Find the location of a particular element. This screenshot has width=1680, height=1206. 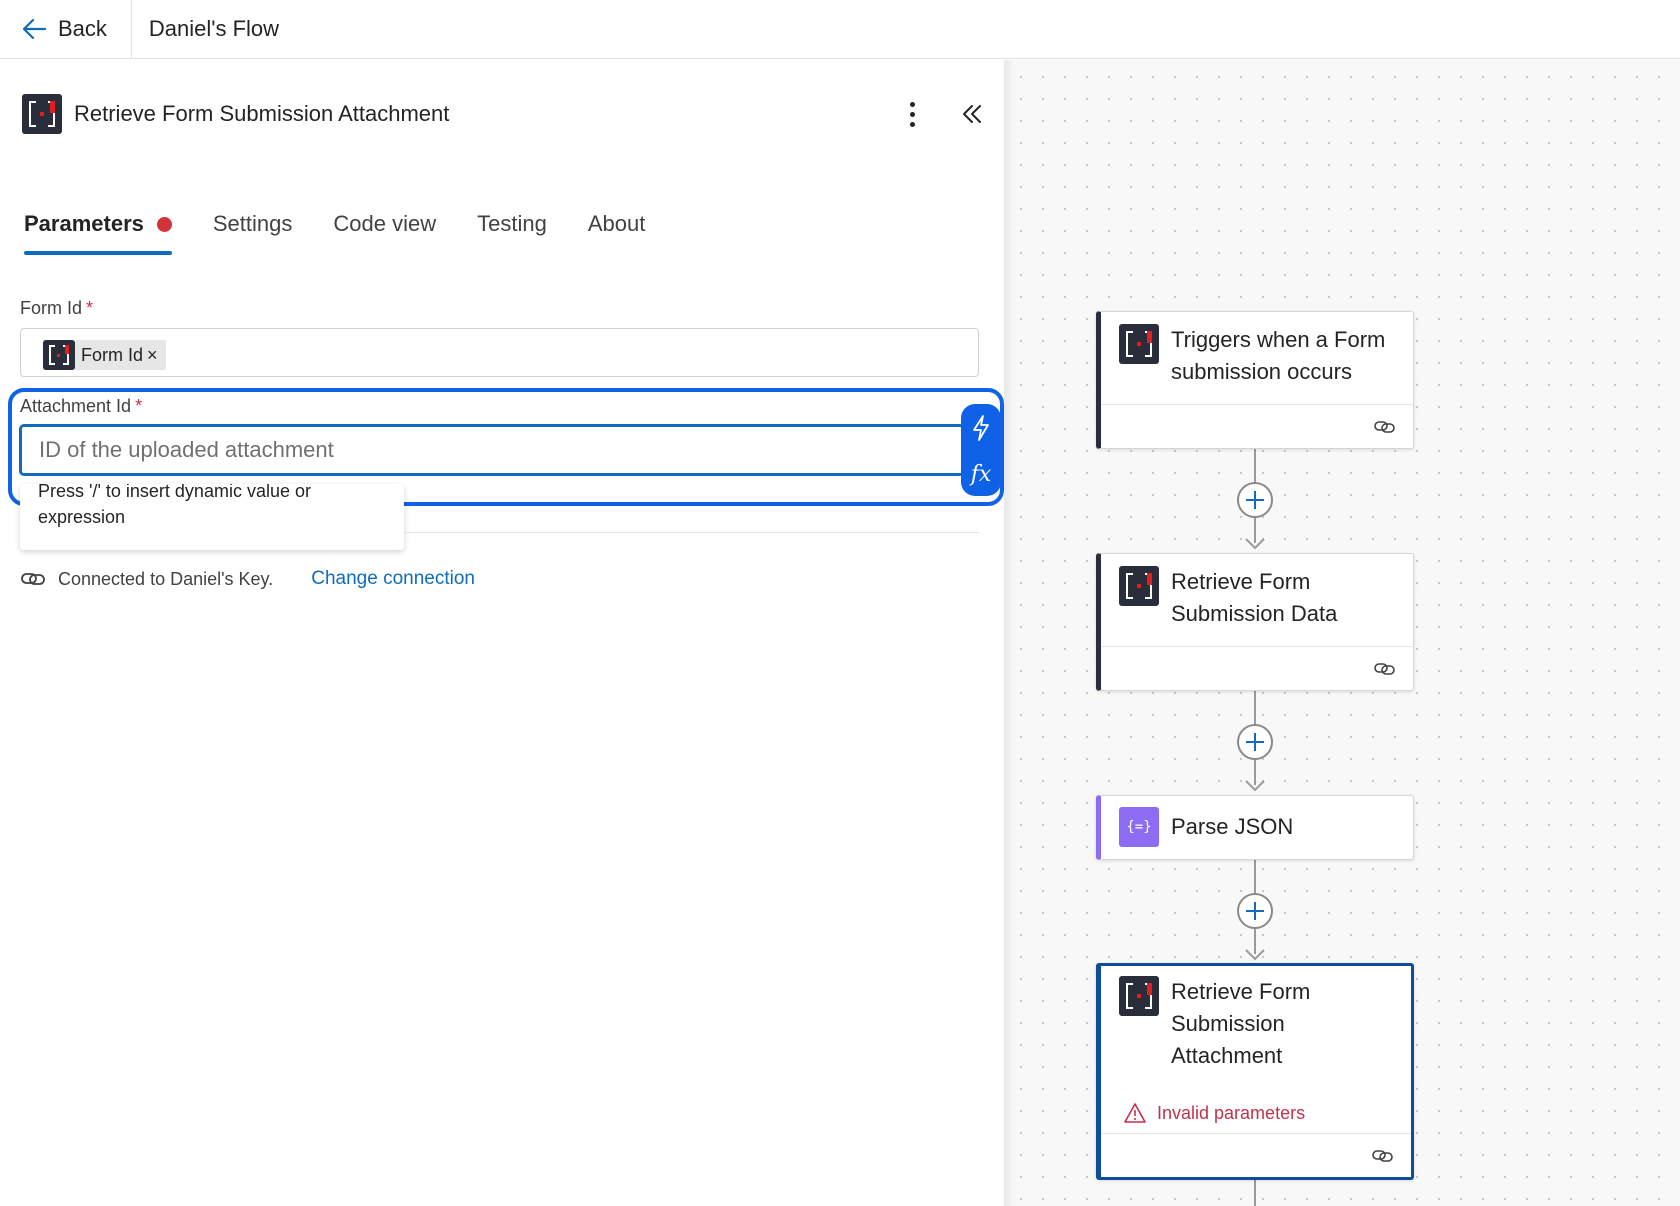

tab-about: About is located at coordinates (617, 230).